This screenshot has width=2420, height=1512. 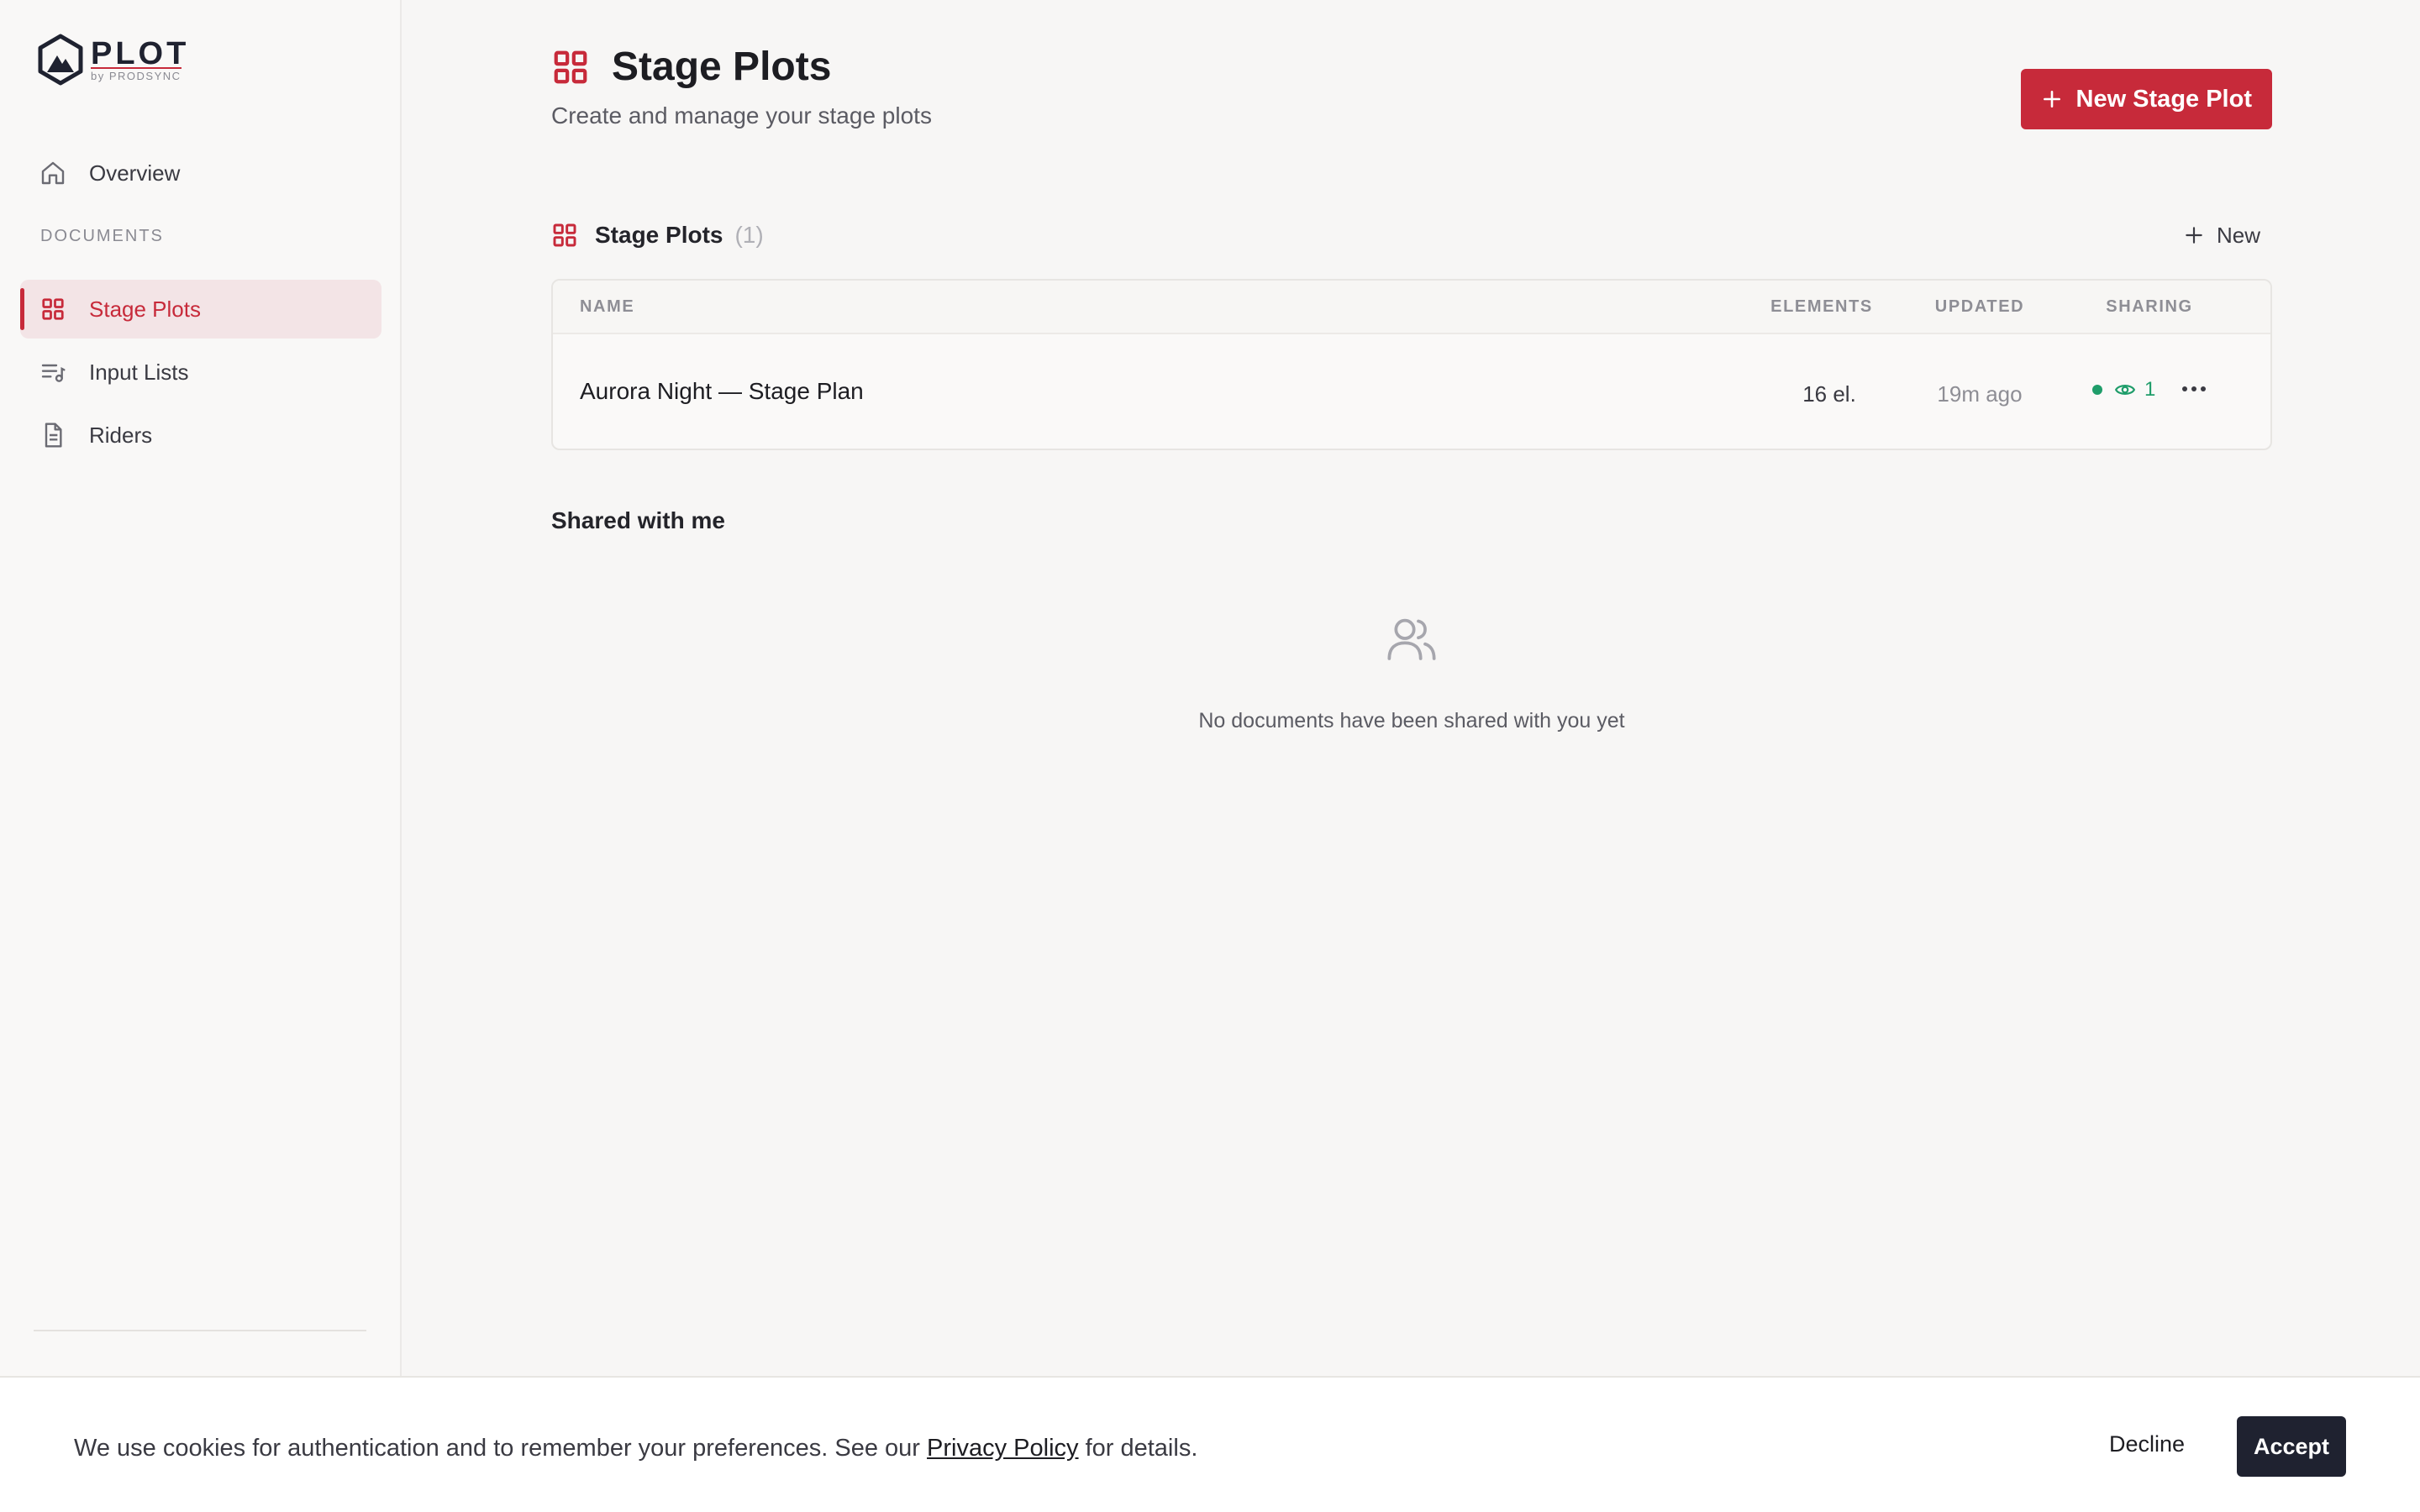 What do you see at coordinates (607, 307) in the screenshot?
I see `column-header-name: NAME` at bounding box center [607, 307].